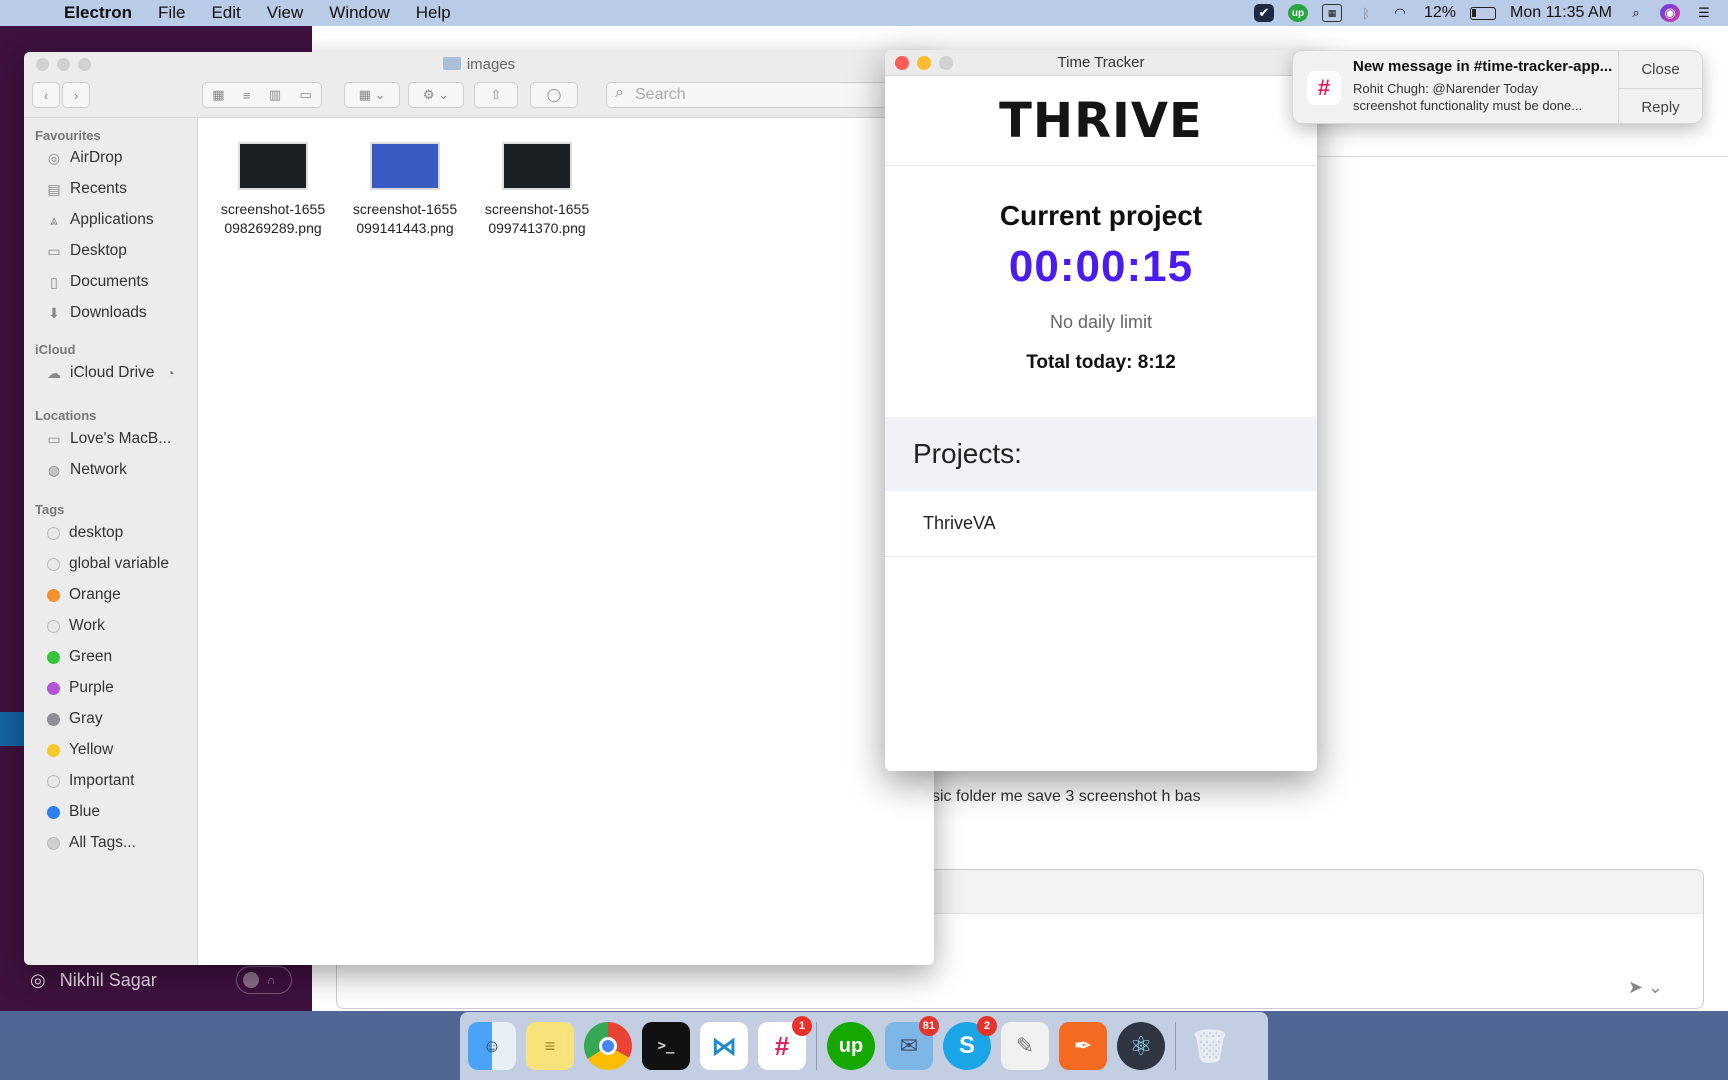 The image size is (1728, 1080). What do you see at coordinates (1636, 13) in the screenshot?
I see `spotlight-search-icon: ⌕` at bounding box center [1636, 13].